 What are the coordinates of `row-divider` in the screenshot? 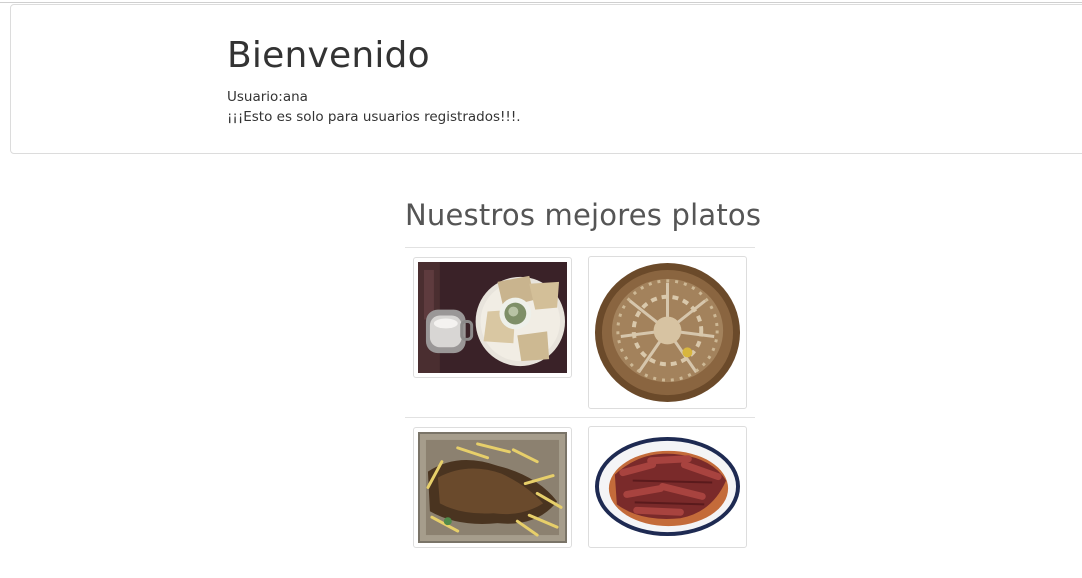 It's located at (580, 417).